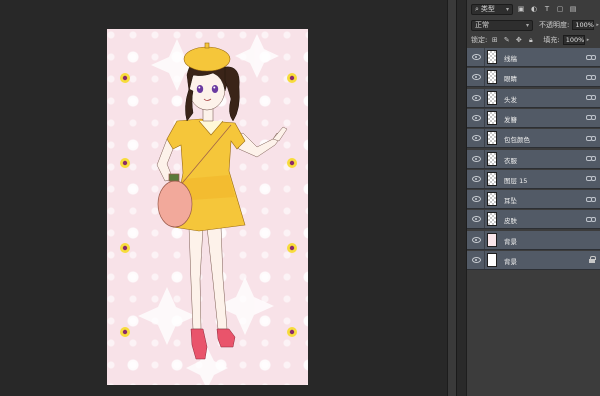  What do you see at coordinates (510, 160) in the screenshot?
I see `layer-name: 衣服` at bounding box center [510, 160].